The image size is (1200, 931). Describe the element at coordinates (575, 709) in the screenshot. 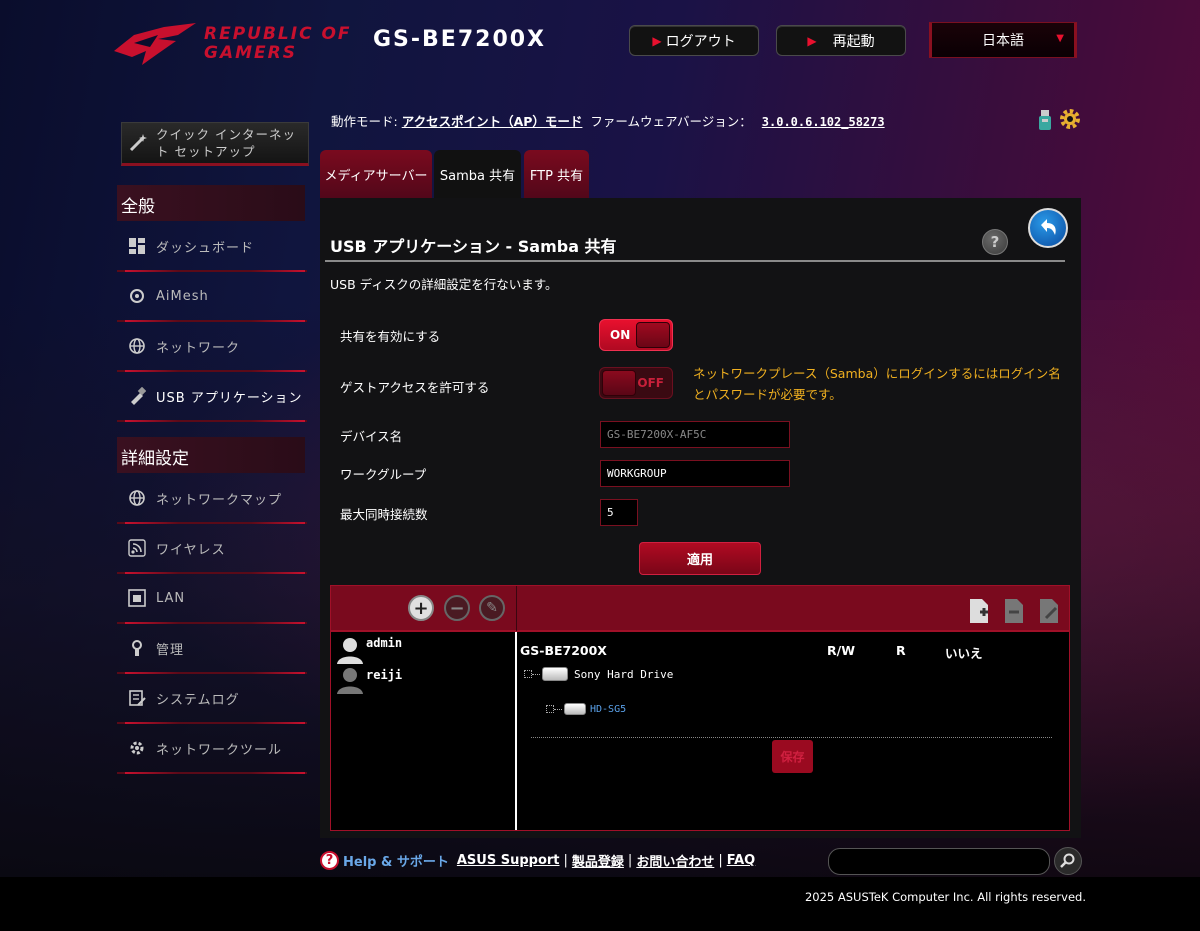

I see `partition-icon` at that location.